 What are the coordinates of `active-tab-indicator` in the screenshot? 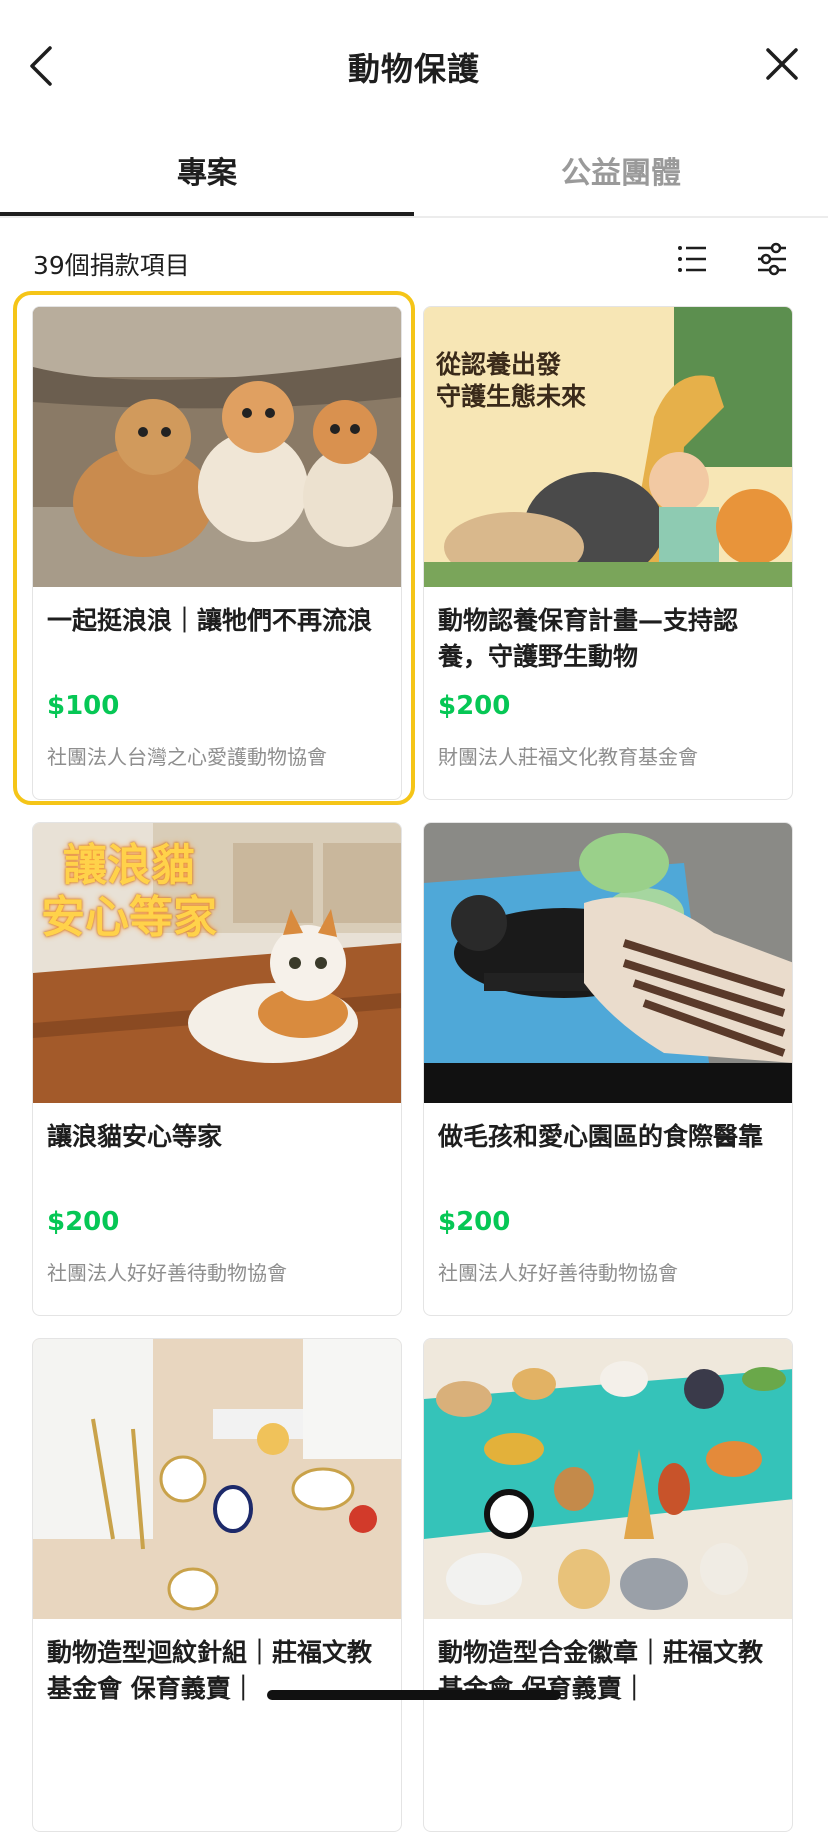 It's located at (207, 214).